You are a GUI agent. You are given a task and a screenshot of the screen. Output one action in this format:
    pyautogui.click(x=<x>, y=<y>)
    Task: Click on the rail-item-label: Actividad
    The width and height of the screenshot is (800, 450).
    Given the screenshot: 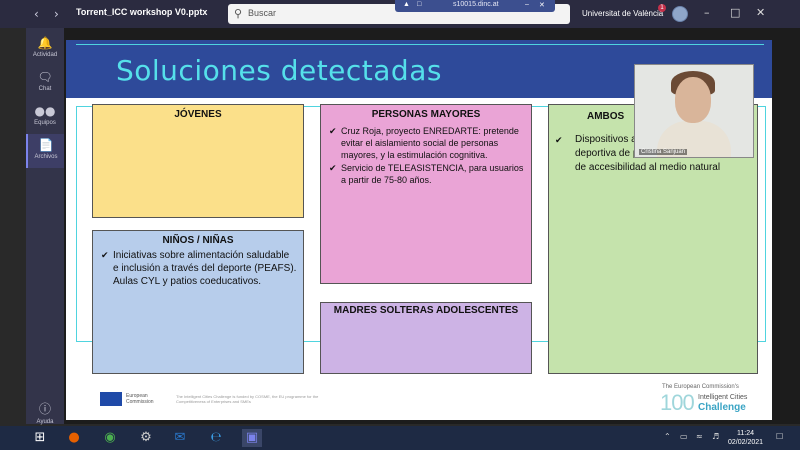 What is the action you would take?
    pyautogui.click(x=45, y=55)
    